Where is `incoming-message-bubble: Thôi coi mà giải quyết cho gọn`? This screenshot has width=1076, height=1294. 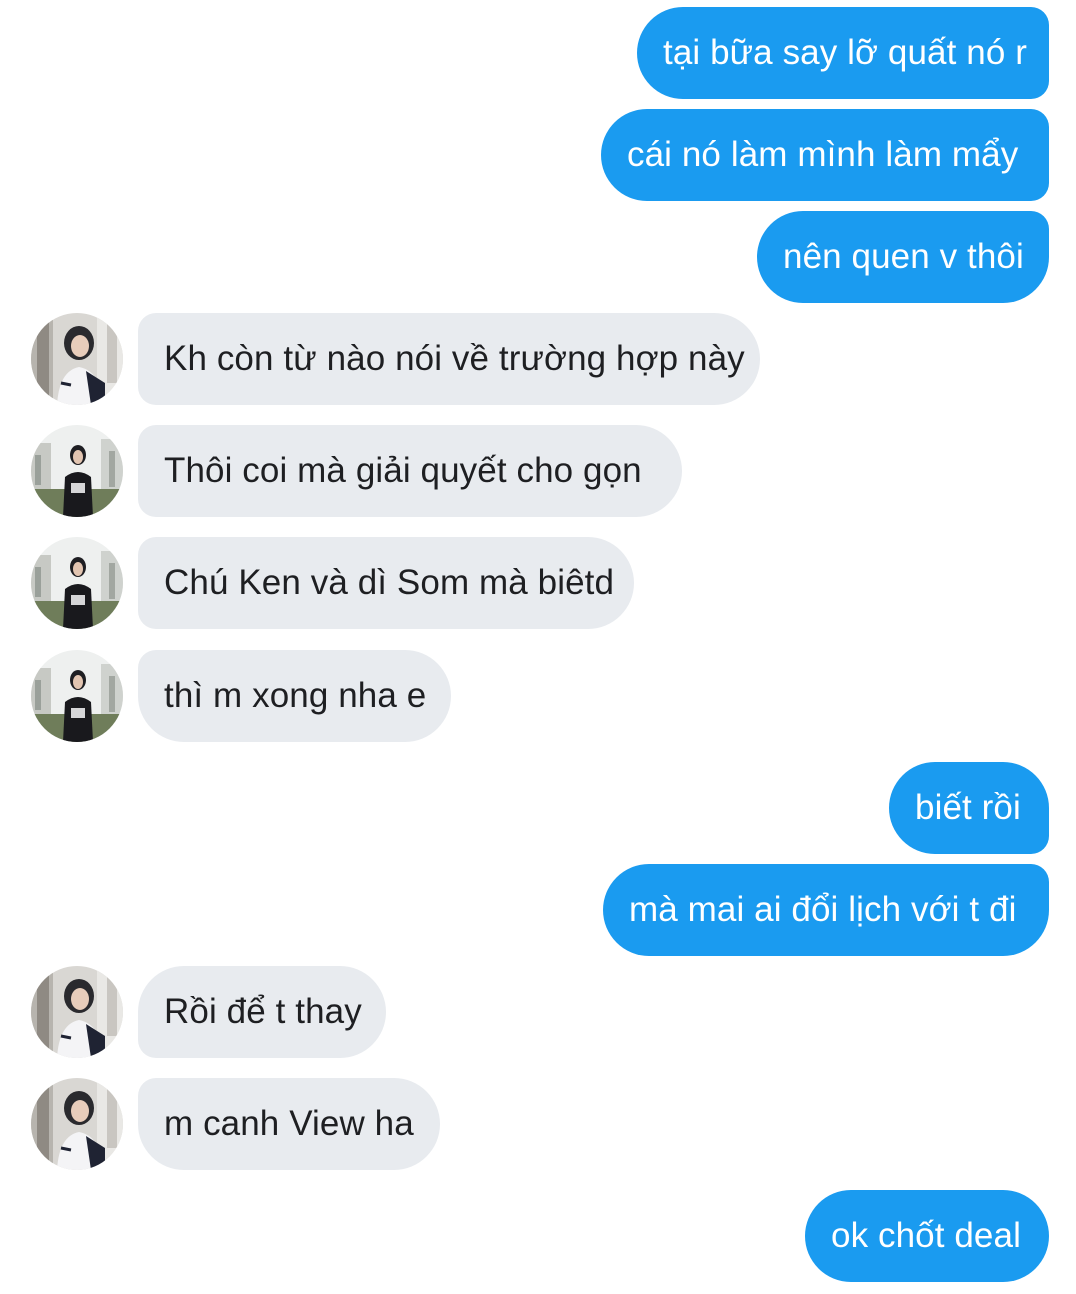
incoming-message-bubble: Thôi coi mà giải quyết cho gọn is located at coordinates (410, 471).